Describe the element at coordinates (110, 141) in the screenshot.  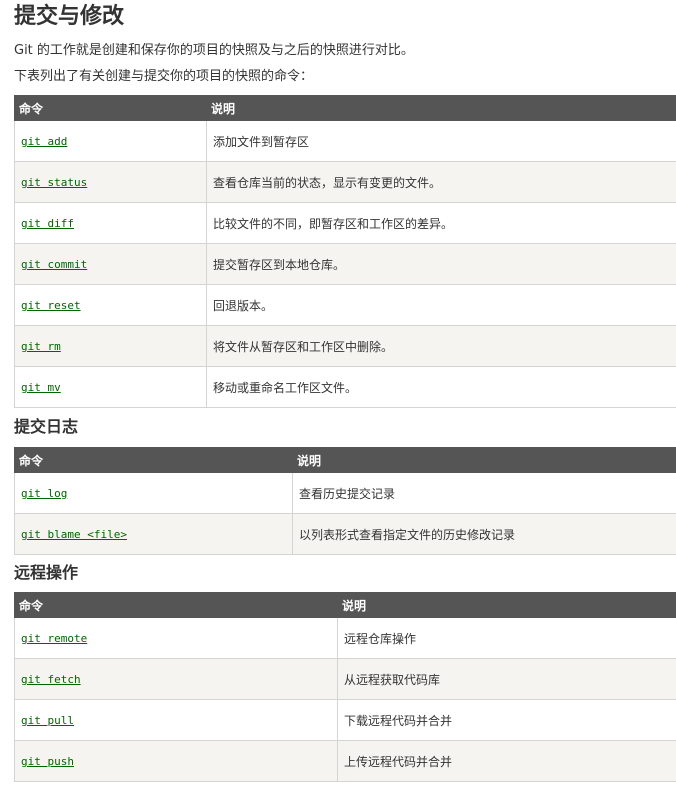
I see `command-cell: git add` at that location.